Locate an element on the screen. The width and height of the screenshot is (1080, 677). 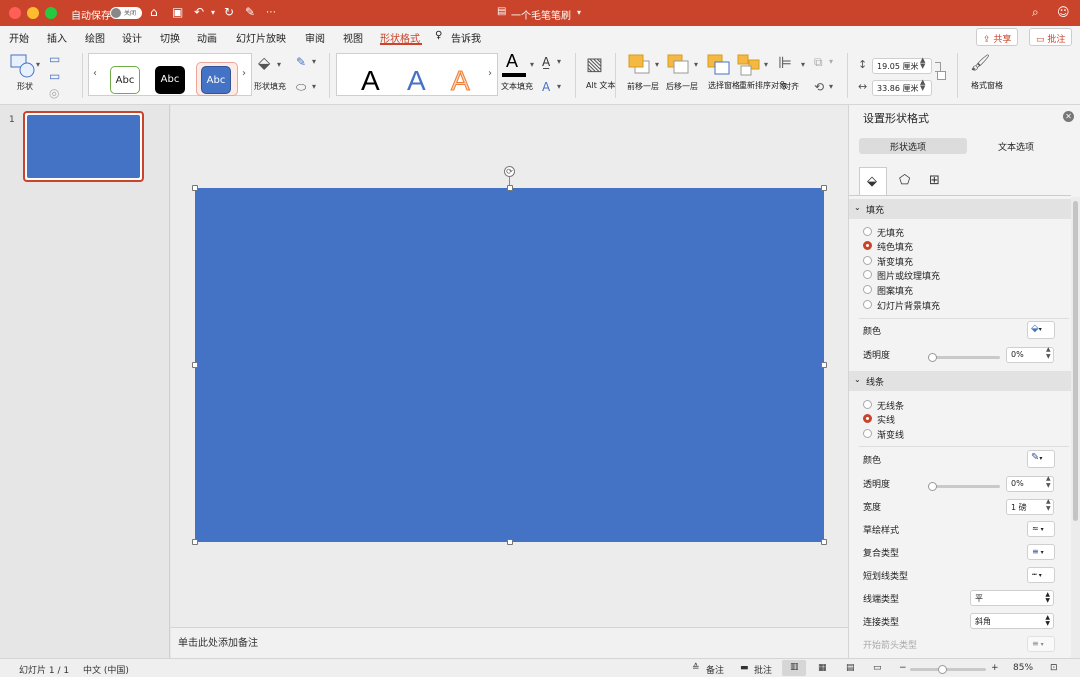
alt-text-icon: ▧ is located at coordinates (594, 64).